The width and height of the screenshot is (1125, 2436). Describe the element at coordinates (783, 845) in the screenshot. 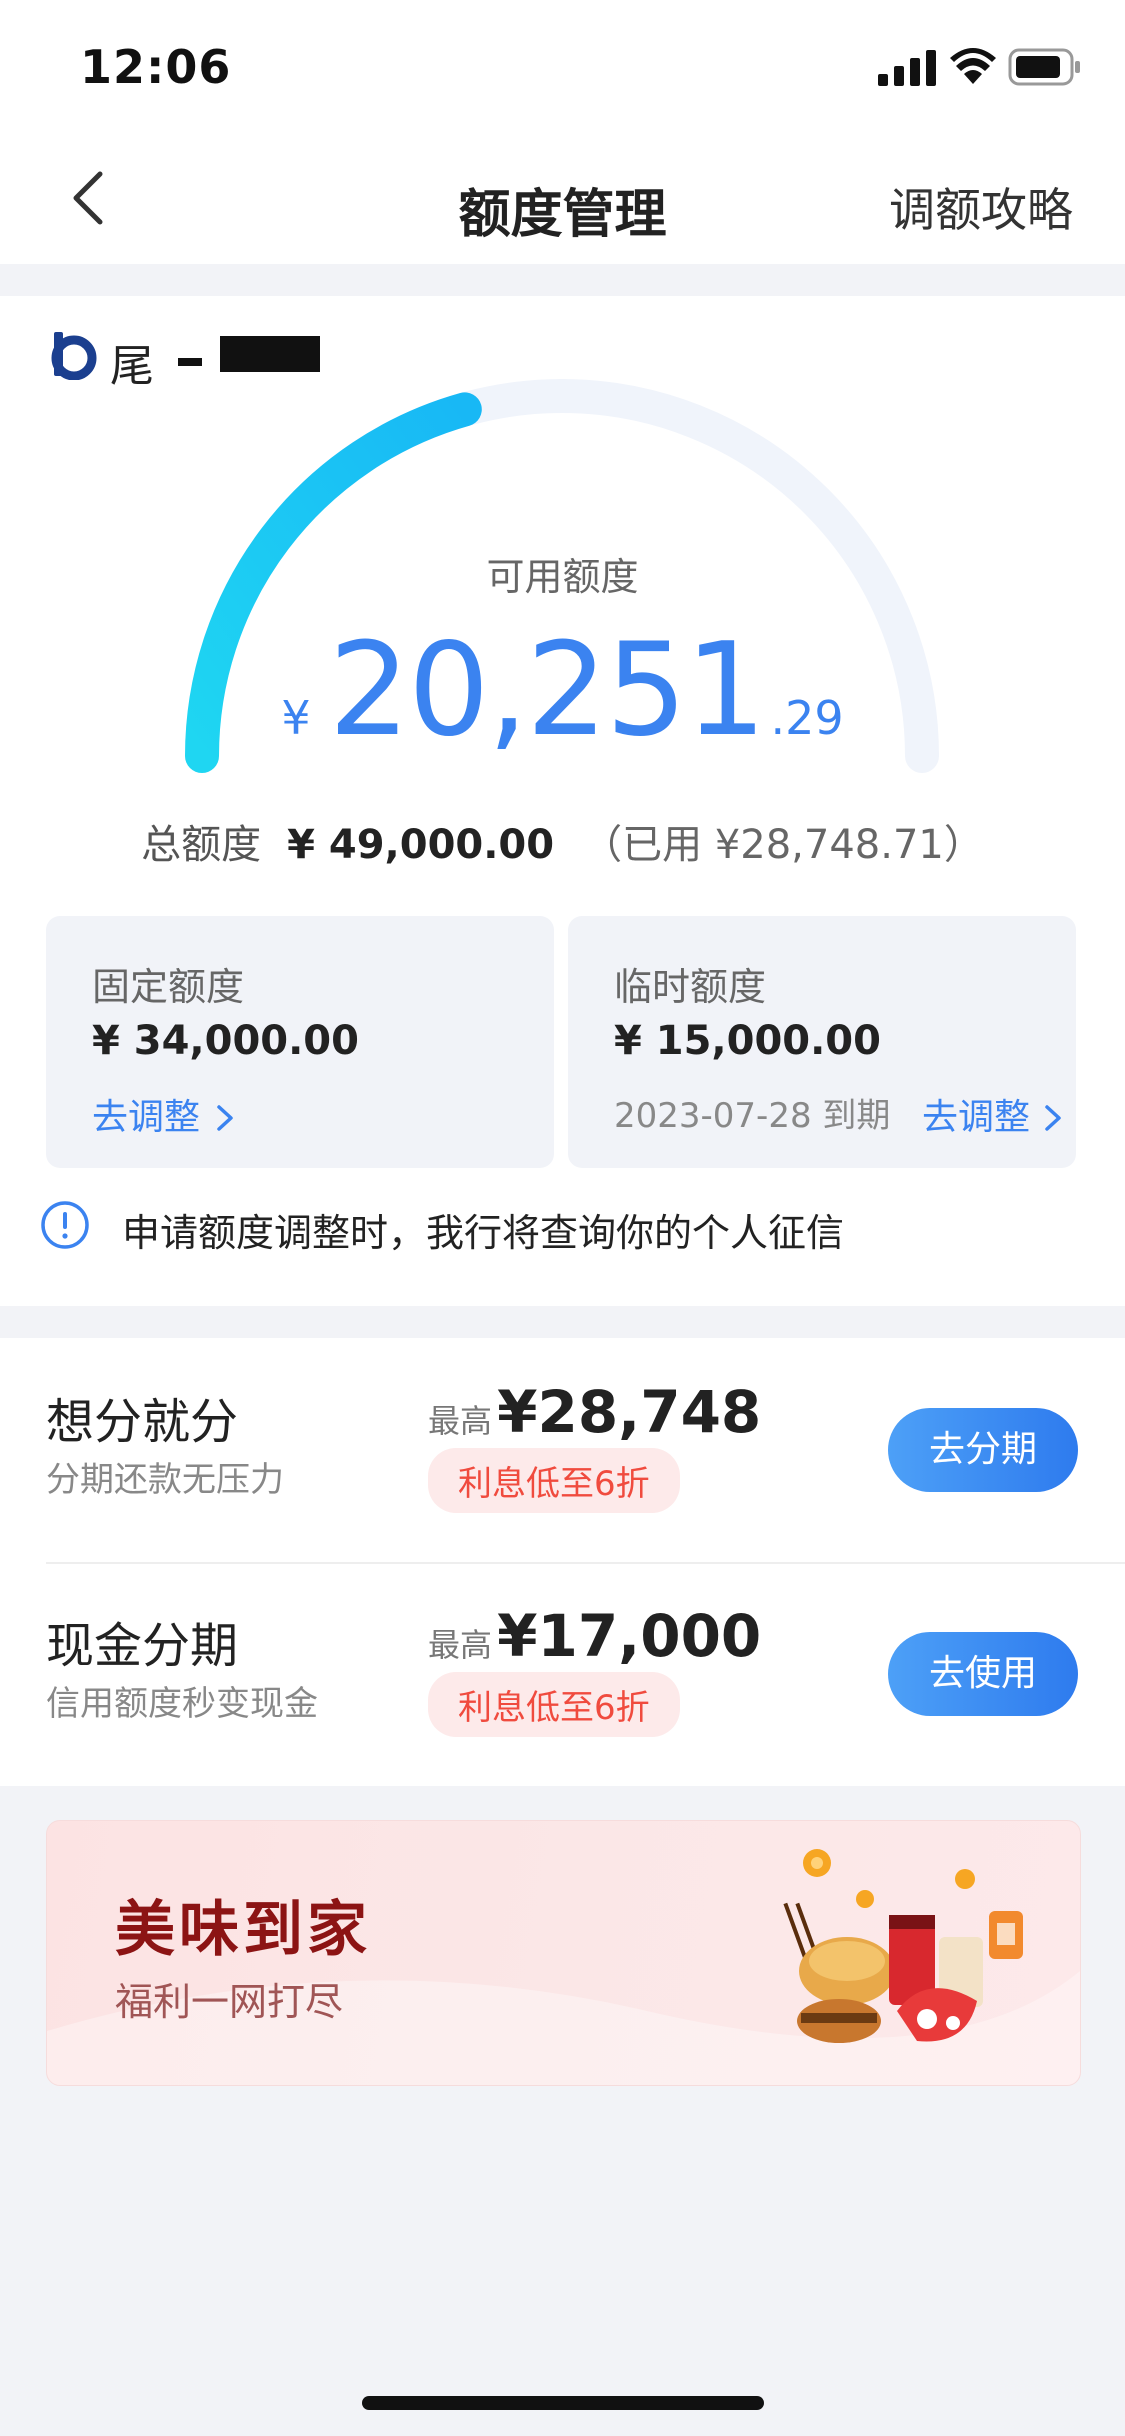

I see `used-credit-text: （已用 ¥28,748.71）` at that location.